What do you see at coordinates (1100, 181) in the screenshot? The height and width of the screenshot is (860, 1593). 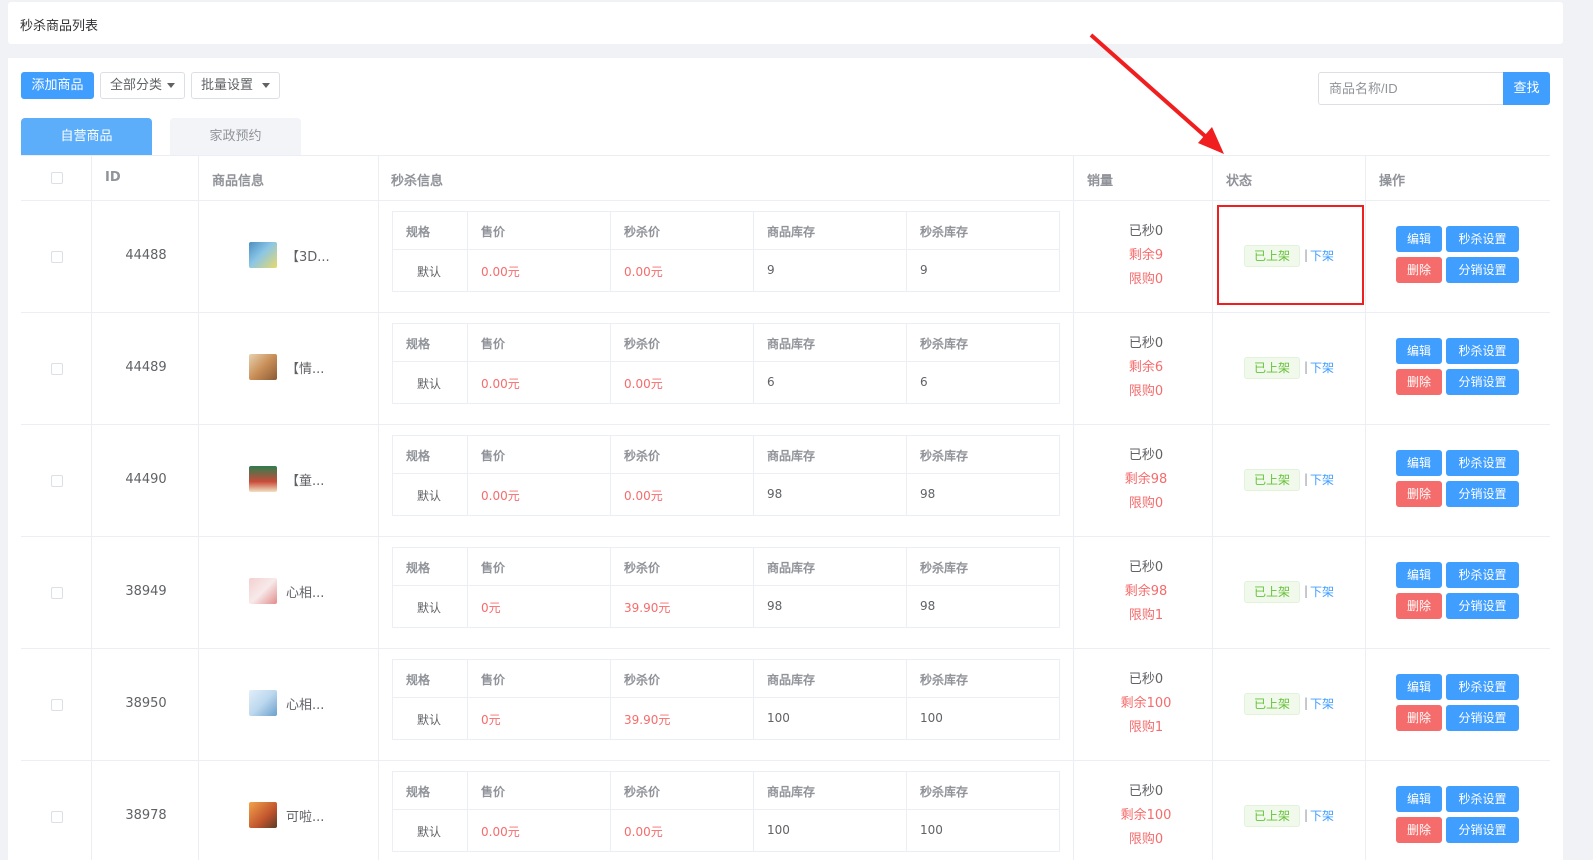 I see `column-header-sales: 销量` at bounding box center [1100, 181].